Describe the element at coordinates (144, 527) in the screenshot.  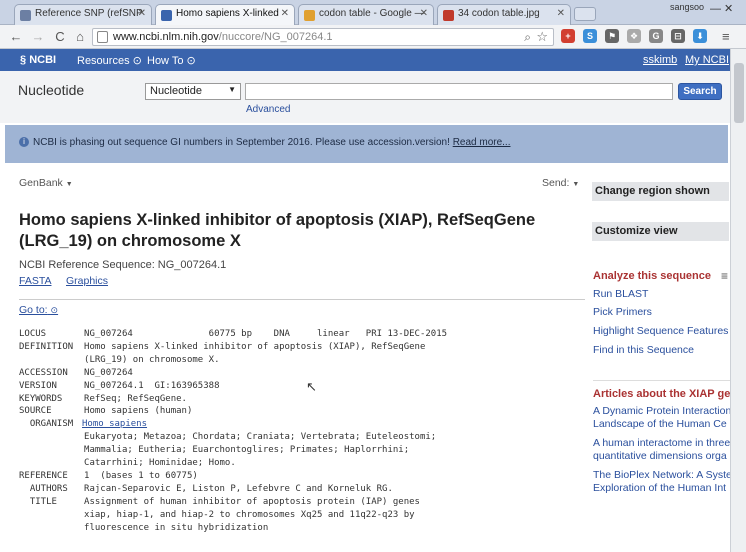
I see `flat-file-line: fluorescence in situ hybridization` at that location.